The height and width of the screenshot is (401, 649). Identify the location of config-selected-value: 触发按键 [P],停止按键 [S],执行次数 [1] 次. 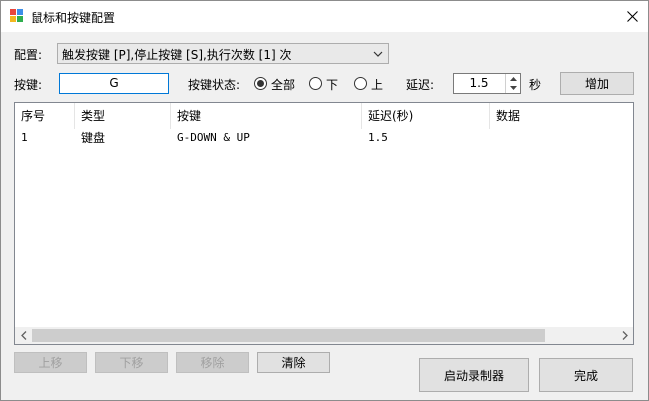
(177, 55).